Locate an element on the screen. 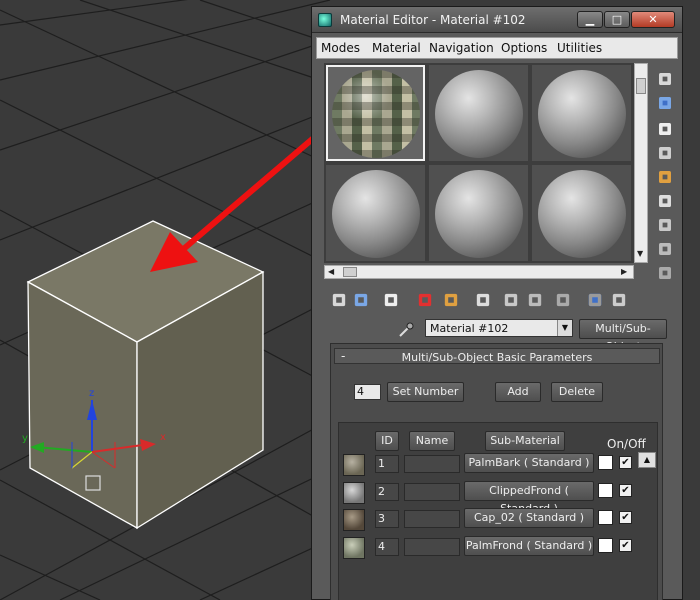 The width and height of the screenshot is (700, 600). menu-modes: Modes is located at coordinates (340, 48).